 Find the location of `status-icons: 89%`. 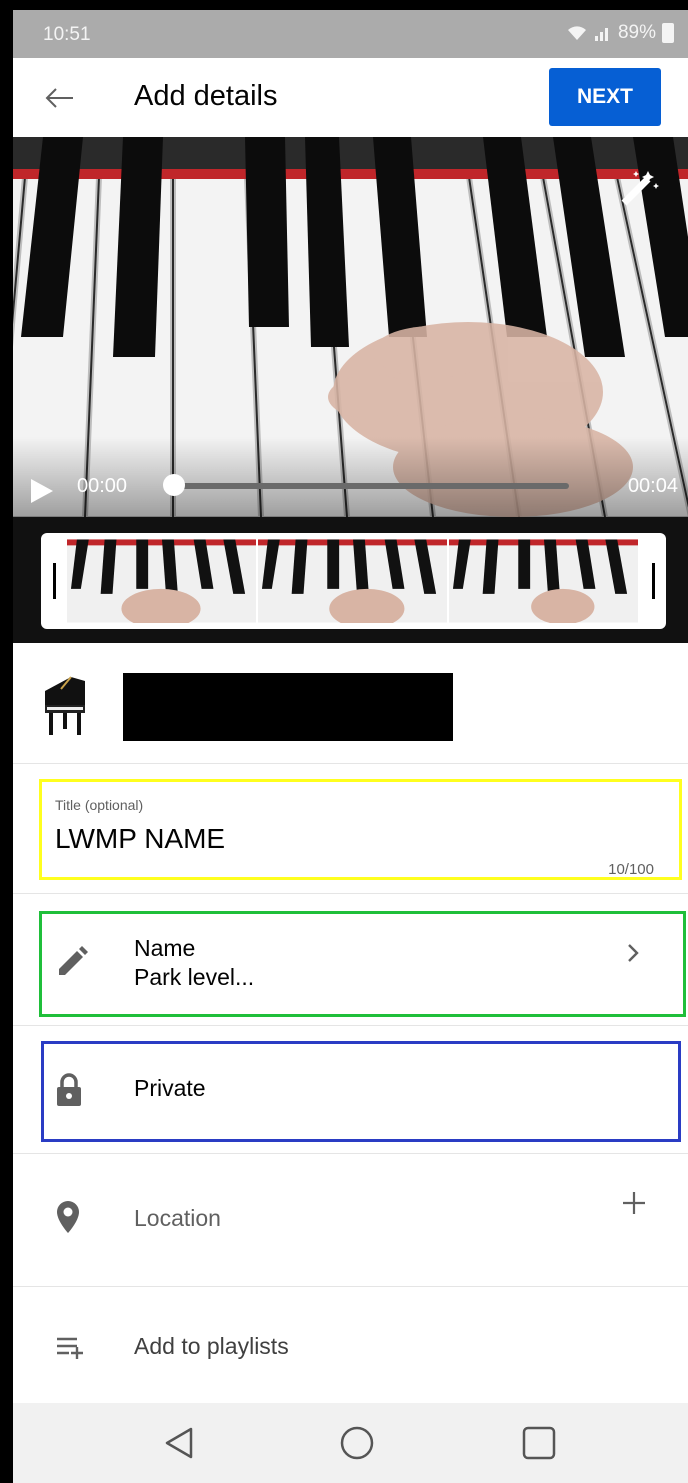

status-icons: 89% is located at coordinates (620, 33).